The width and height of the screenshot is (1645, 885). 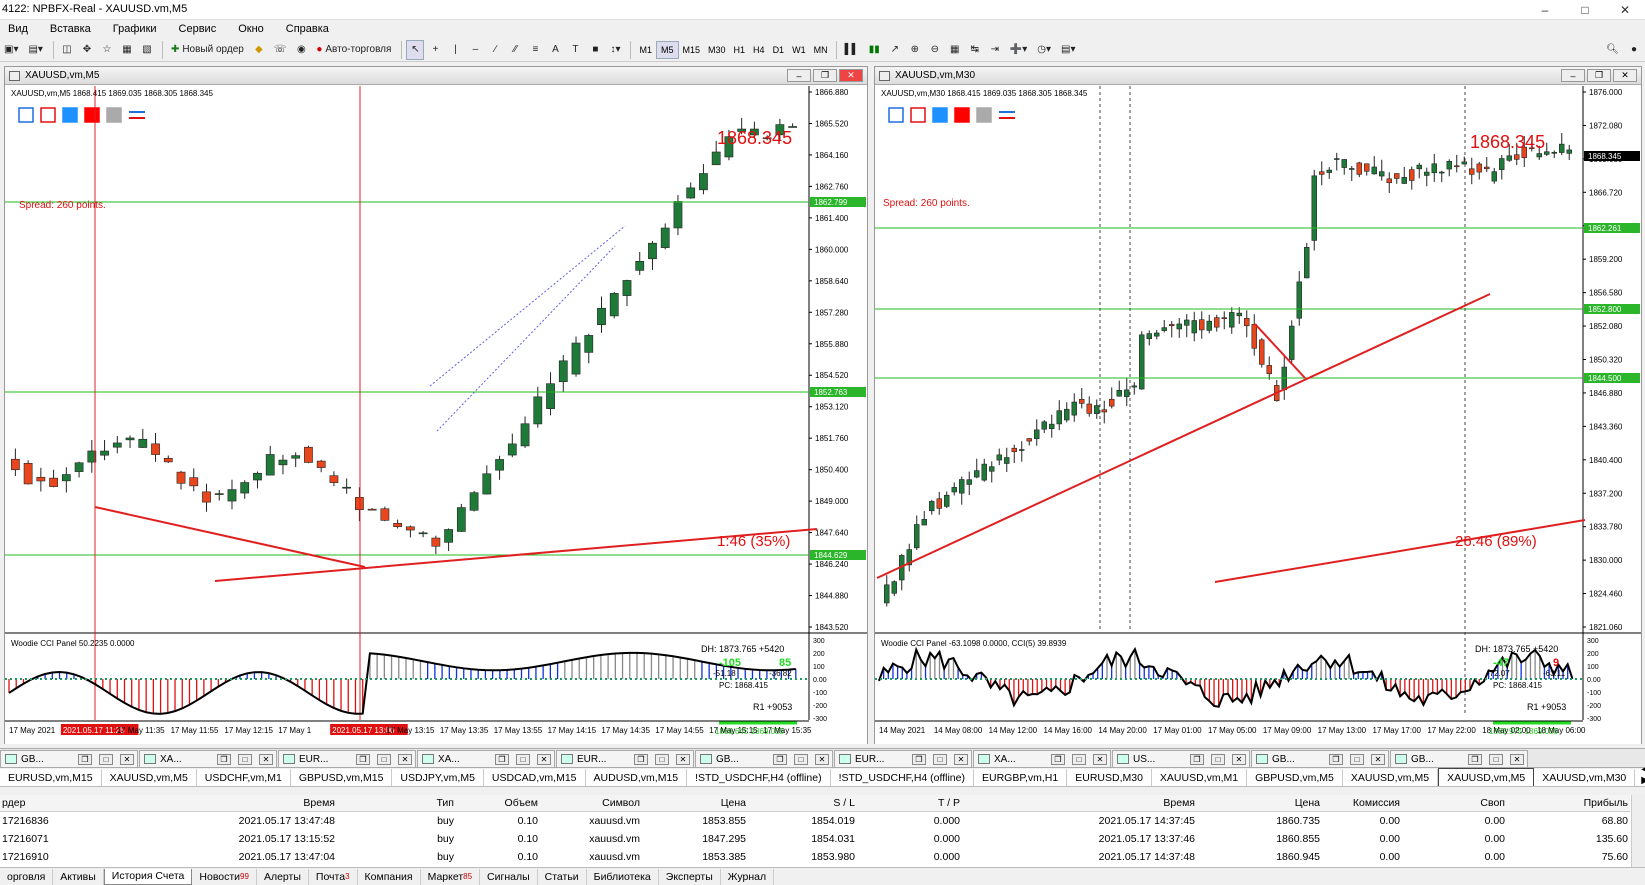 What do you see at coordinates (874, 50) in the screenshot?
I see `candle-chart-icon: ▮▮` at bounding box center [874, 50].